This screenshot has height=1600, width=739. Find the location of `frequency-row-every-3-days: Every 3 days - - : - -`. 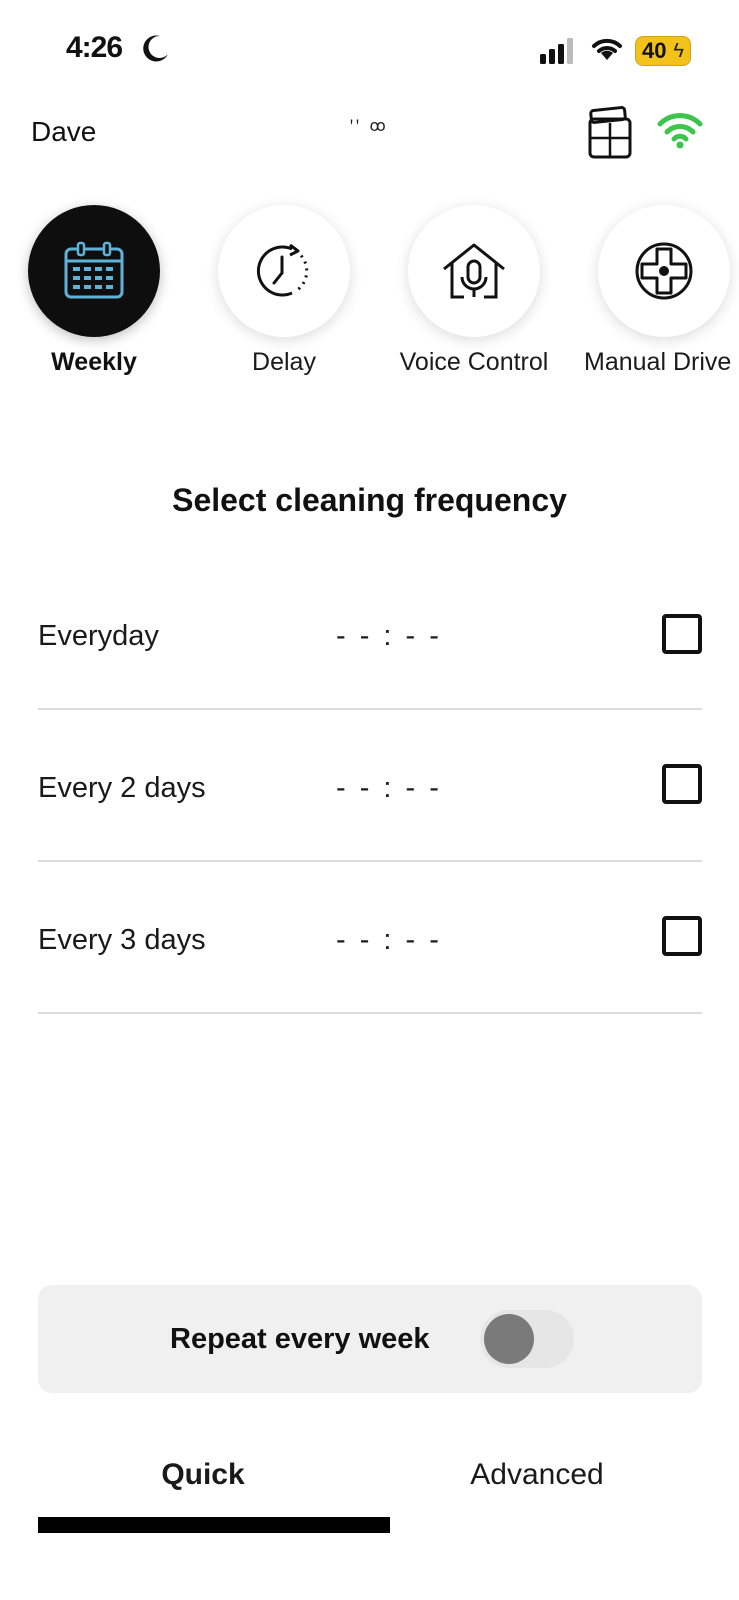

frequency-row-every-3-days: Every 3 days - - : - - is located at coordinates (370, 995).